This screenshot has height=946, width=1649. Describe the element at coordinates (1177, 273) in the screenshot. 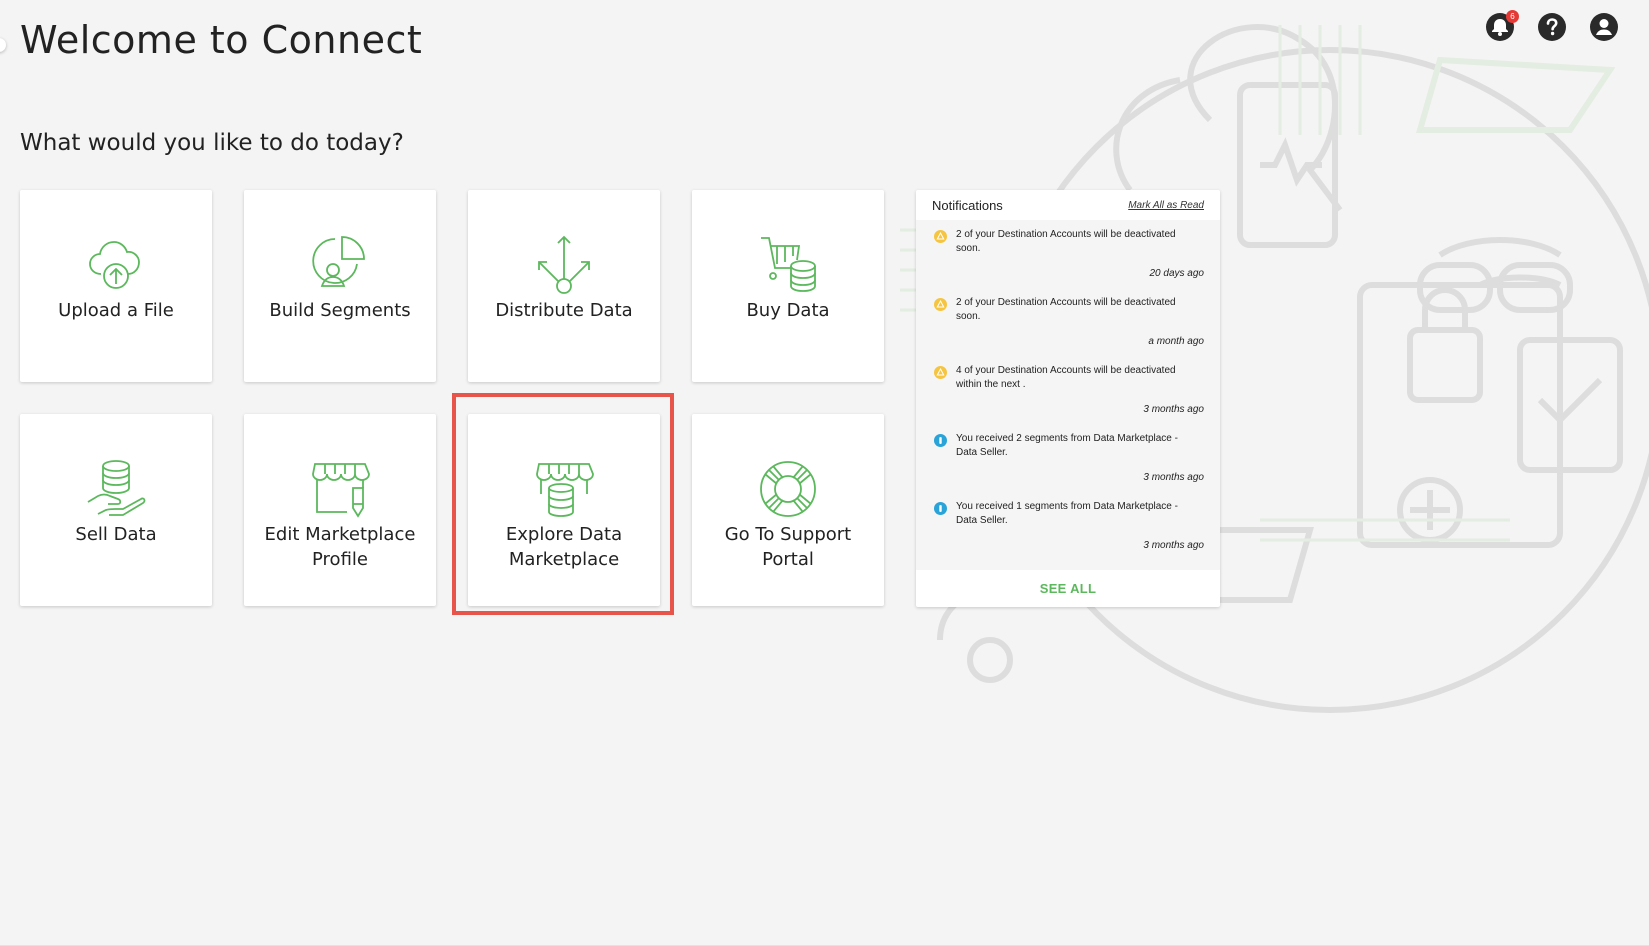

I see `notification-time: 20 days ago` at that location.